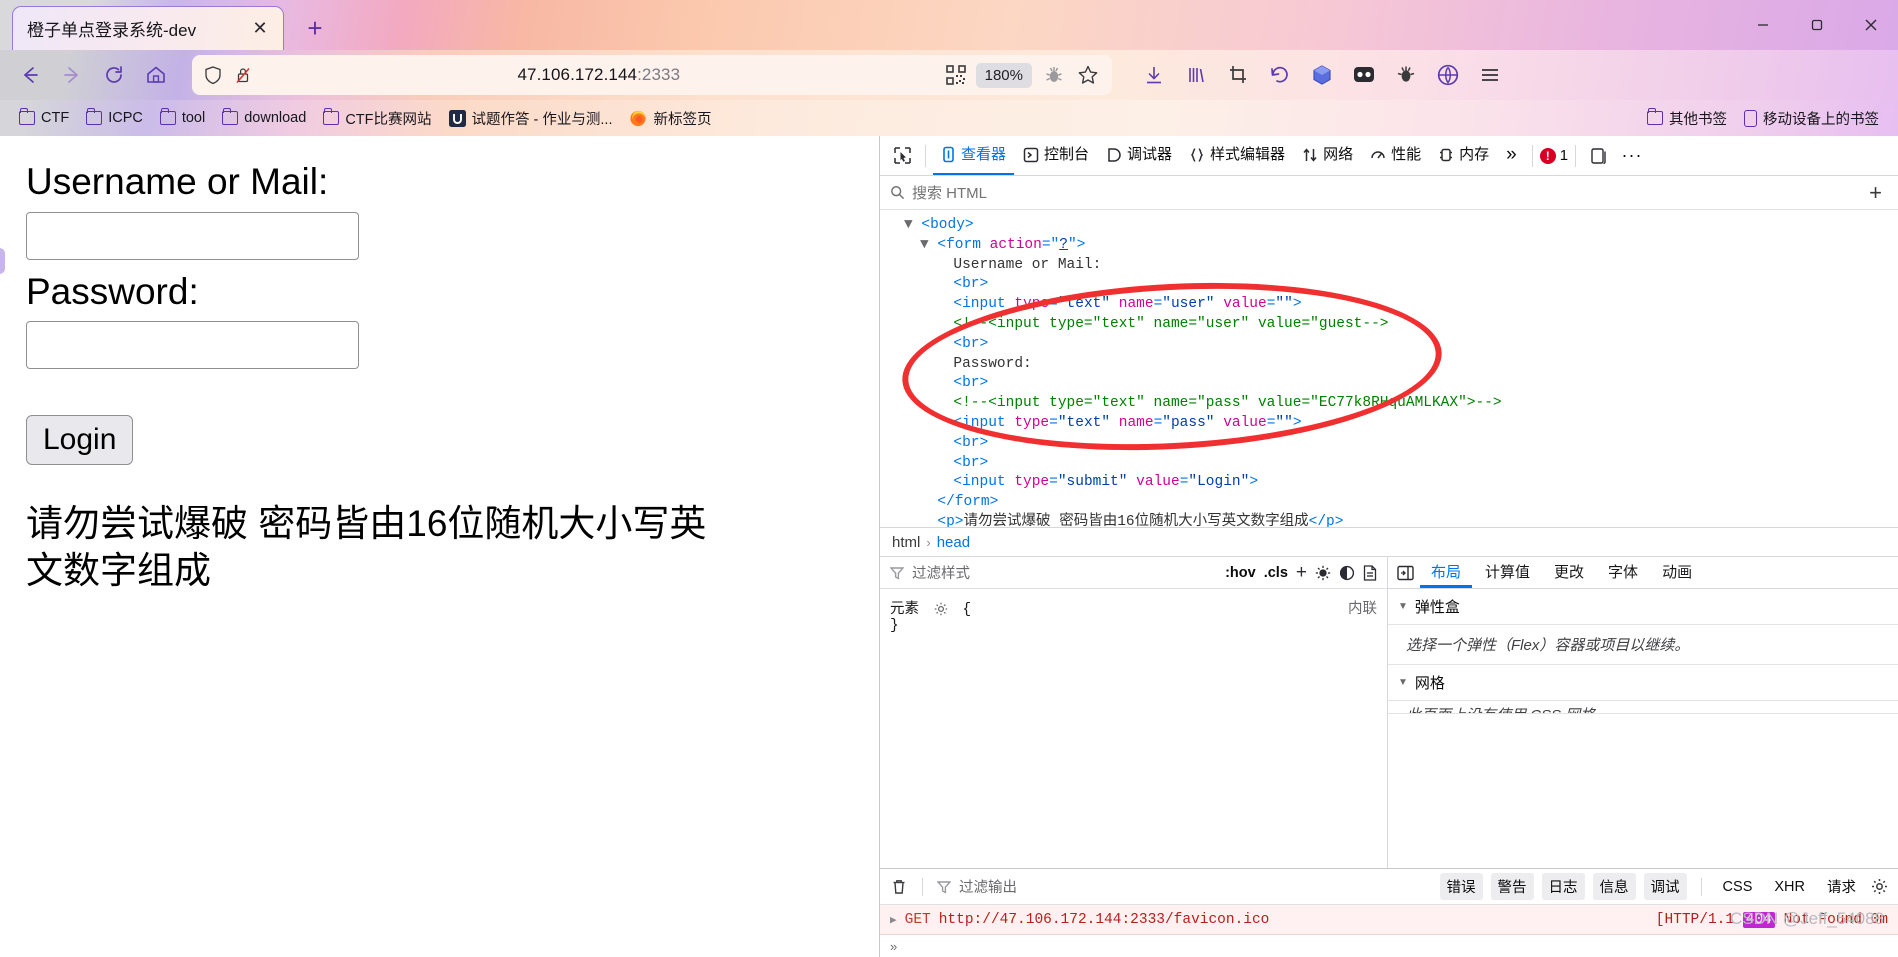  What do you see at coordinates (1763, 25) in the screenshot?
I see `minimize-button` at bounding box center [1763, 25].